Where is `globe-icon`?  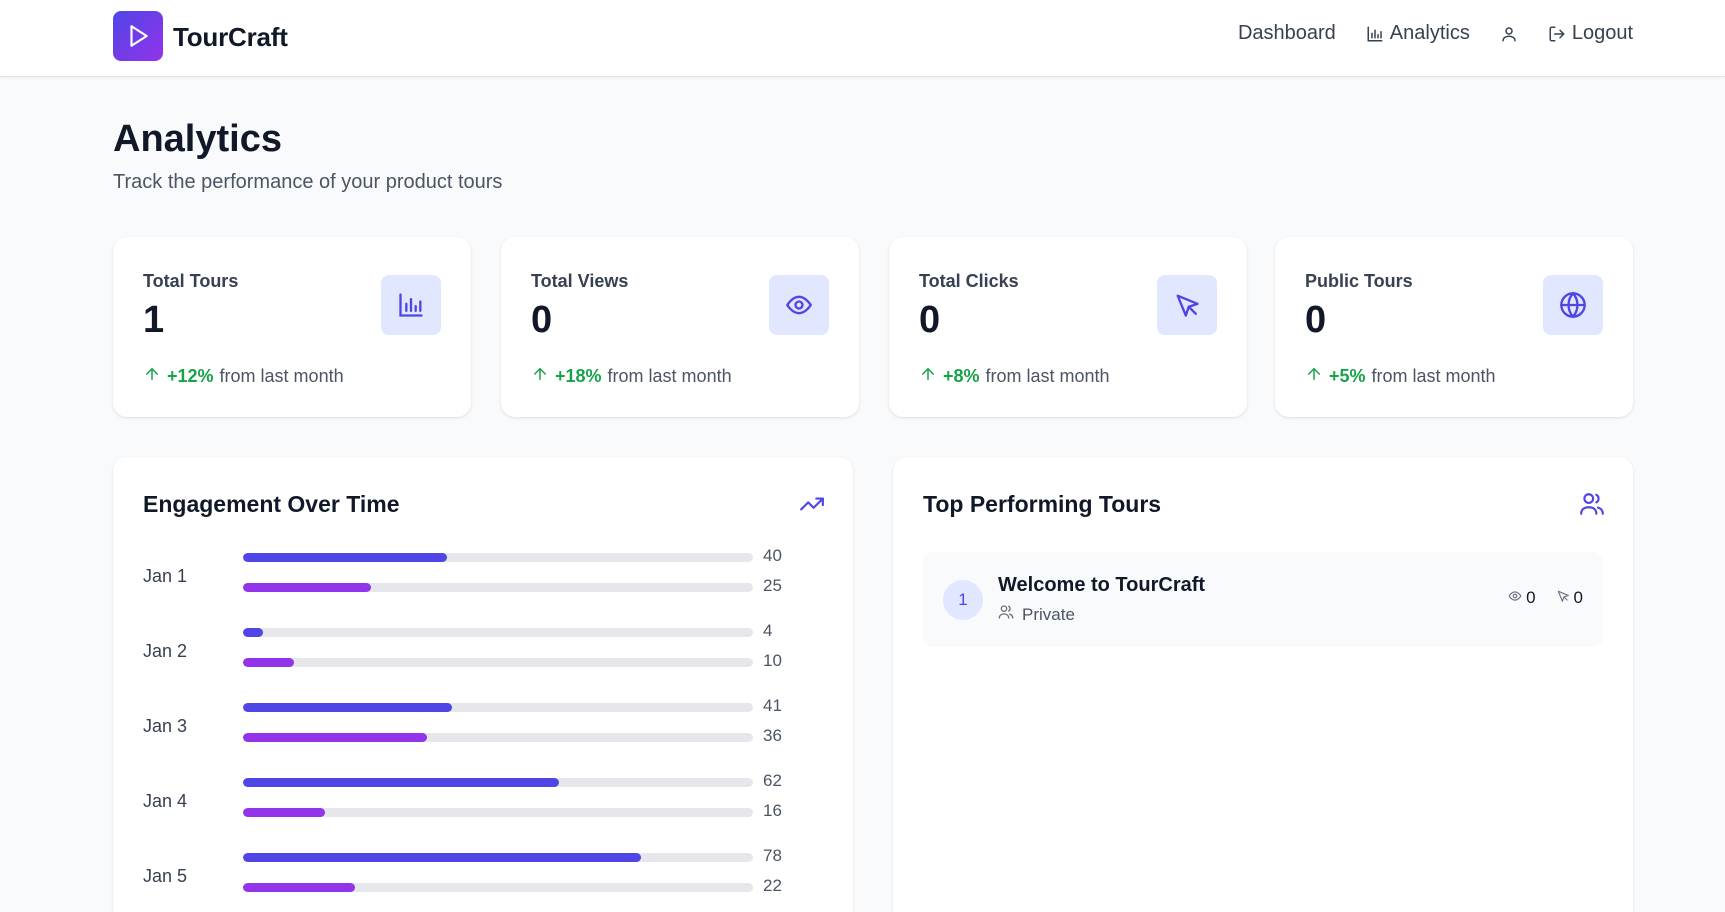
globe-icon is located at coordinates (1573, 305).